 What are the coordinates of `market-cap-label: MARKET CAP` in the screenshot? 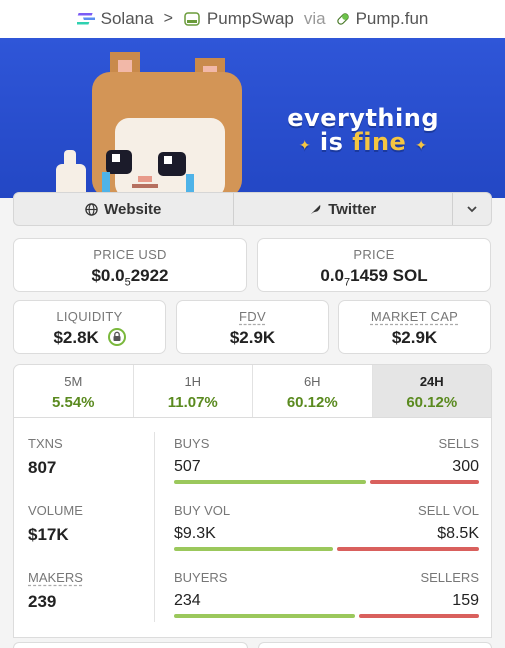 It's located at (414, 316).